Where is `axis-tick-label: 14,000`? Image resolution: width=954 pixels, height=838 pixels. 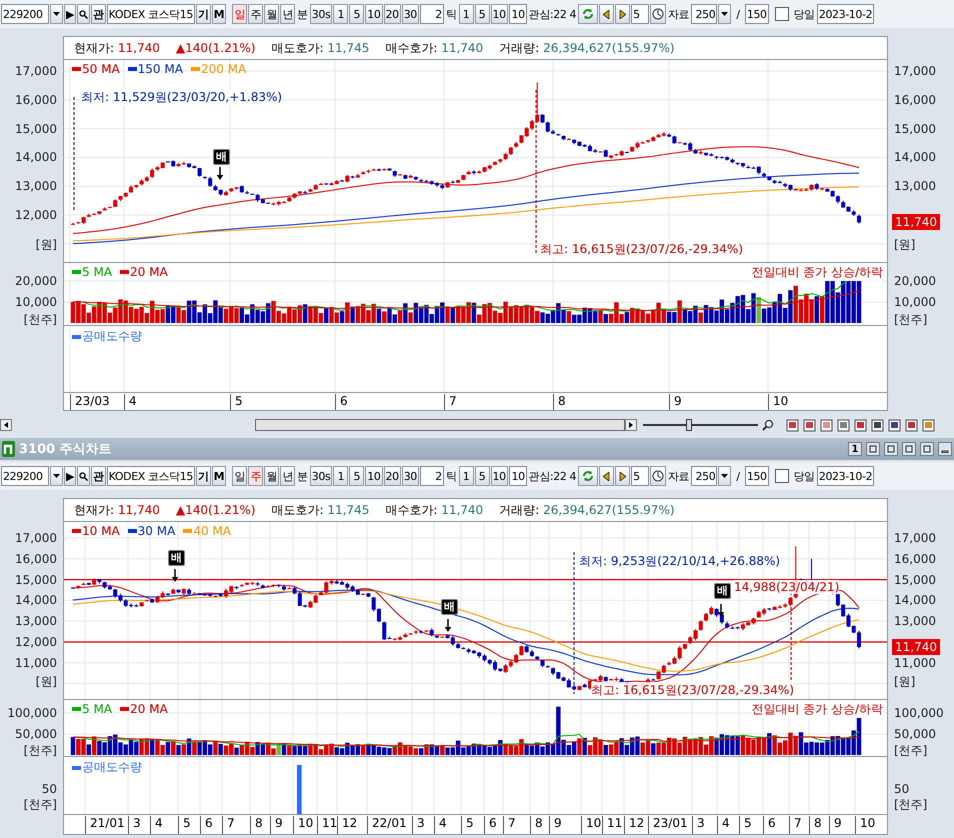 axis-tick-label: 14,000 is located at coordinates (36, 600).